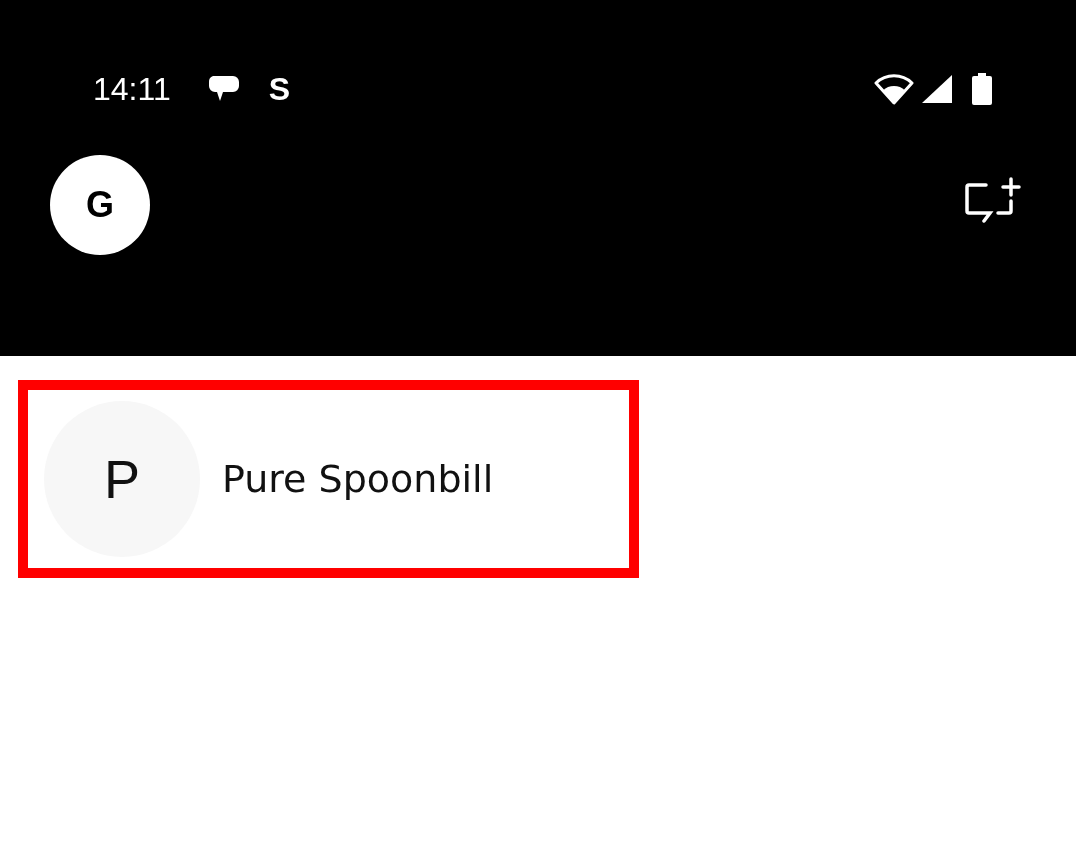 The height and width of the screenshot is (868, 1076). Describe the element at coordinates (132, 89) in the screenshot. I see `status-time: 14:11` at that location.